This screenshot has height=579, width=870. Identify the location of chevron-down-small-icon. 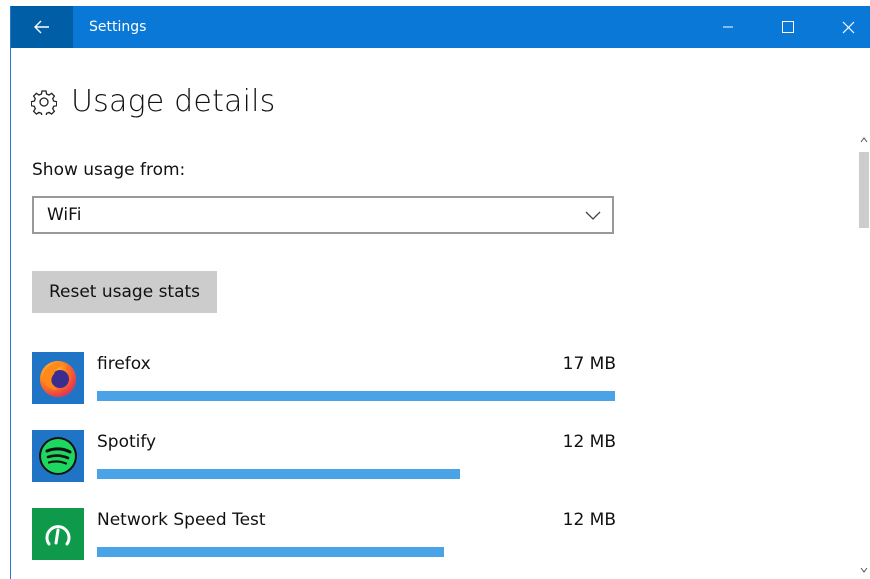
(864, 570).